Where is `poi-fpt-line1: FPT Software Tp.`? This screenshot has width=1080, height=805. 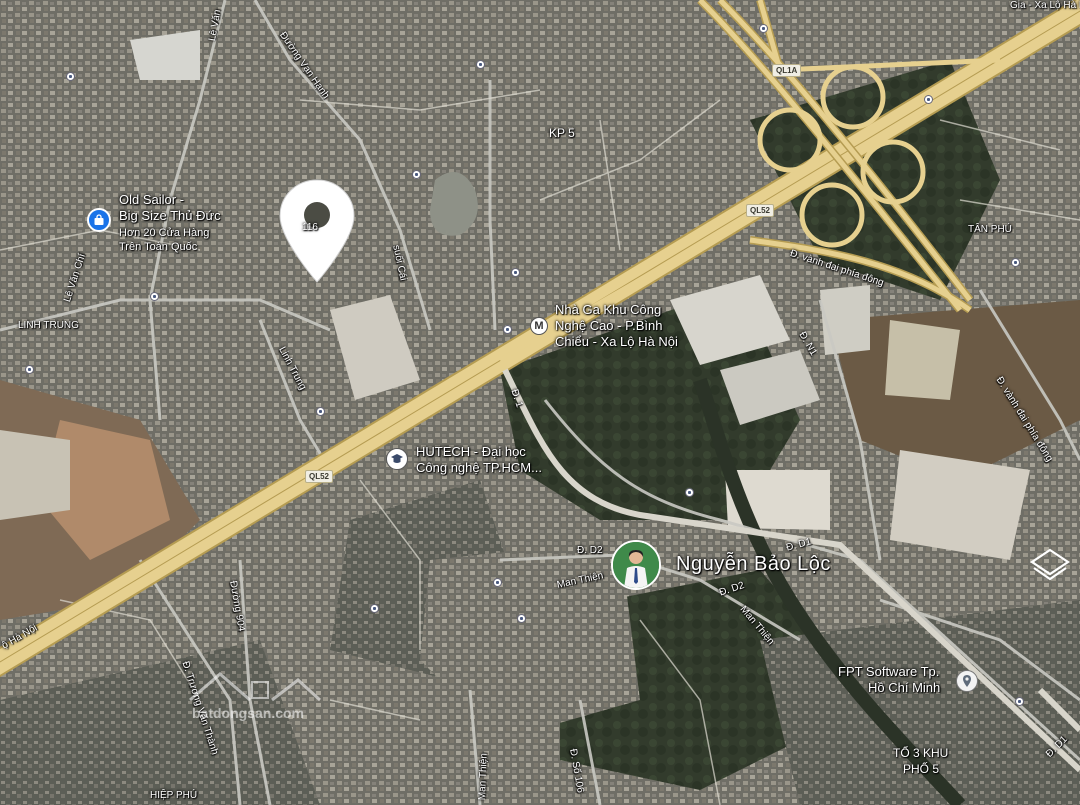 poi-fpt-line1: FPT Software Tp. is located at coordinates (888, 672).